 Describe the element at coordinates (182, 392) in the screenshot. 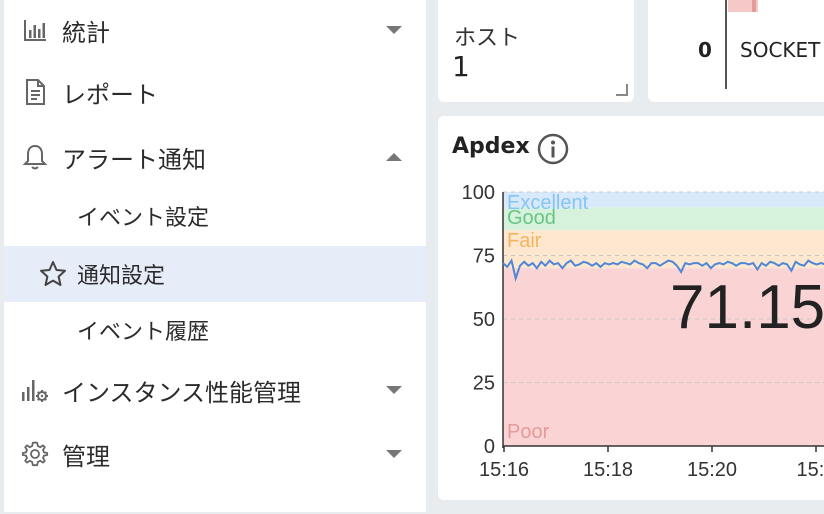

I see `sidebar-item-label: インスタンス性能管理` at that location.